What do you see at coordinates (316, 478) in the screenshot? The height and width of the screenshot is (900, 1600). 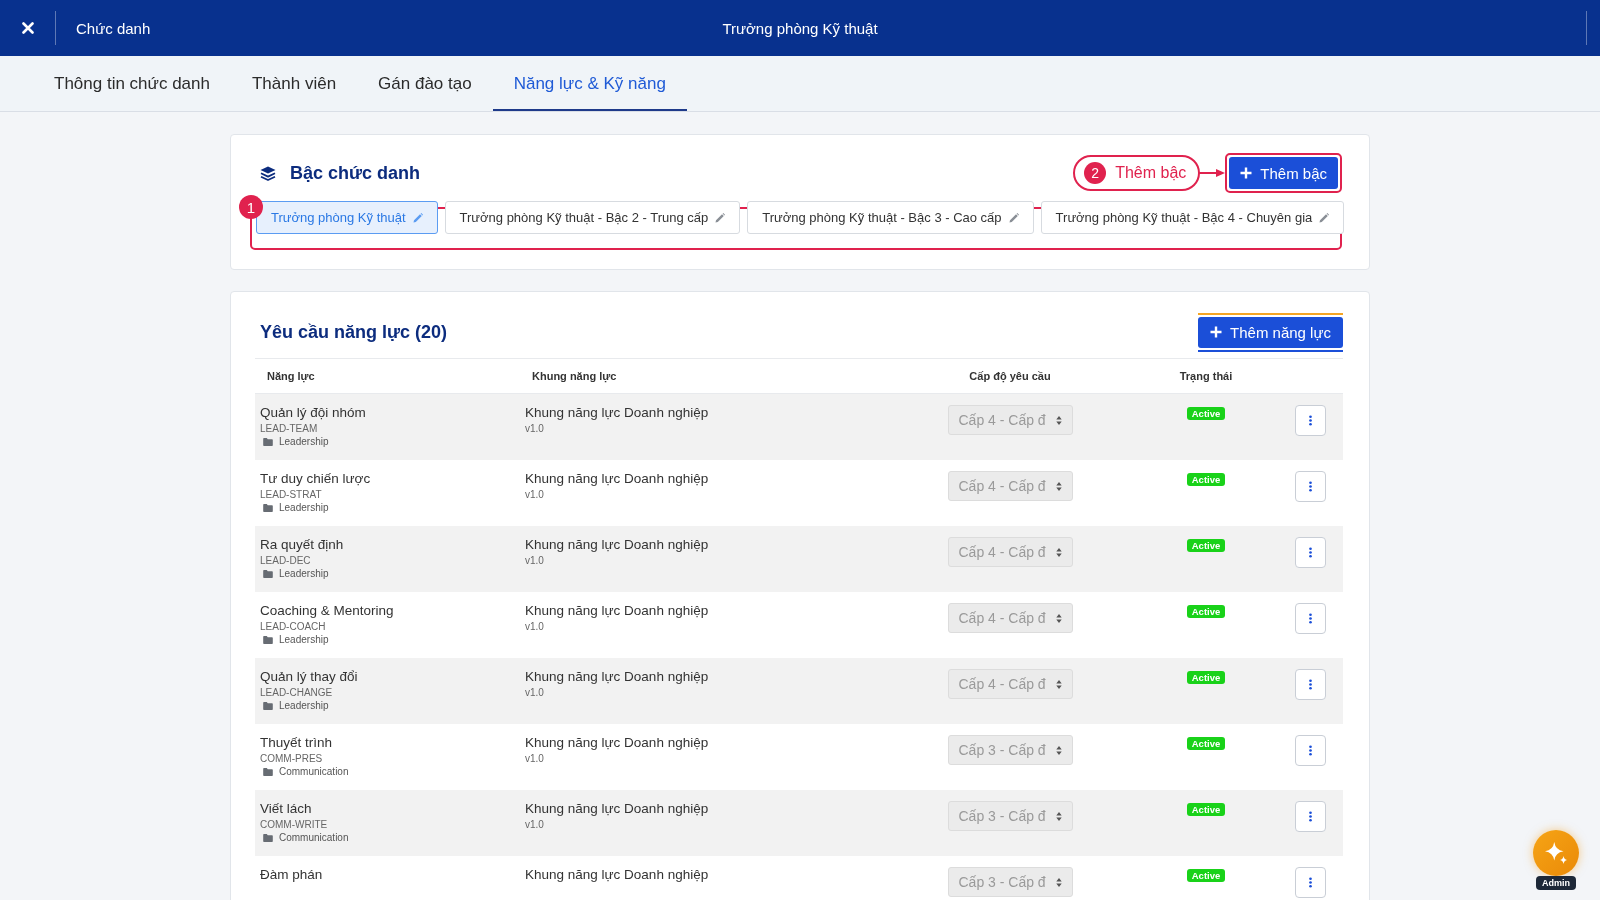 I see `competency-name: Tư duy chiến lược` at bounding box center [316, 478].